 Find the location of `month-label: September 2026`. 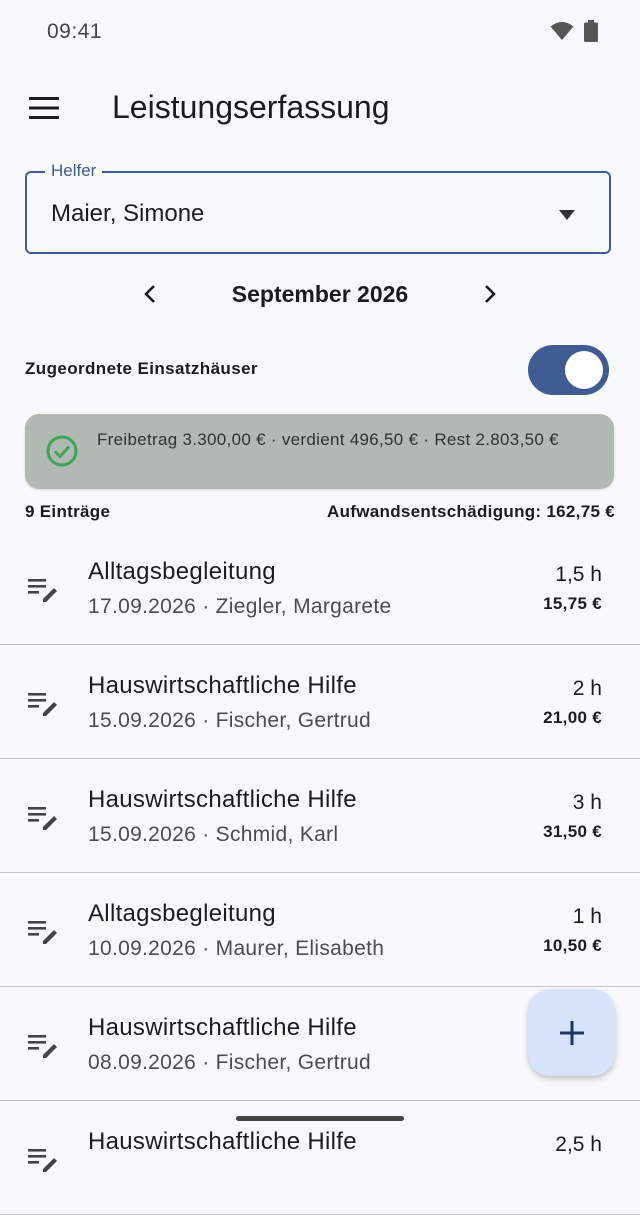

month-label: September 2026 is located at coordinates (320, 294).